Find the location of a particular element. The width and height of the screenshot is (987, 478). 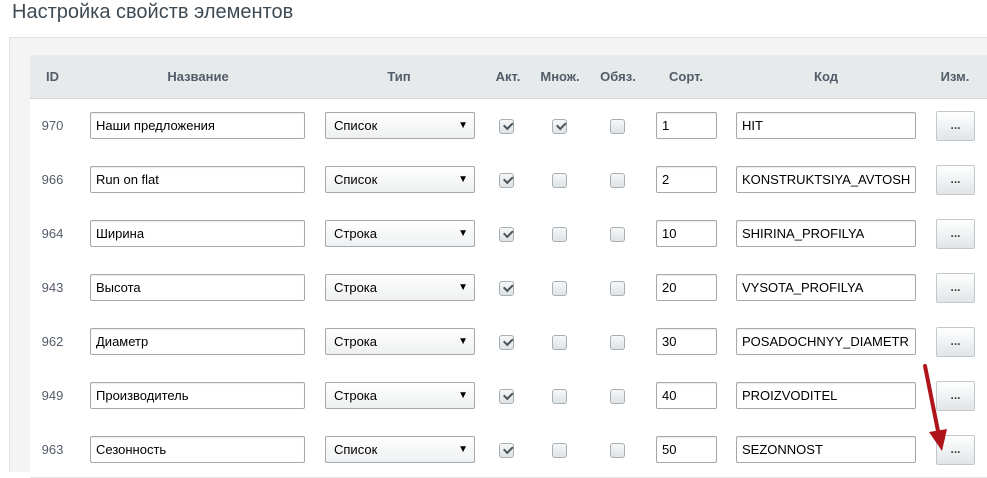

sort-input: 50 is located at coordinates (686, 449).